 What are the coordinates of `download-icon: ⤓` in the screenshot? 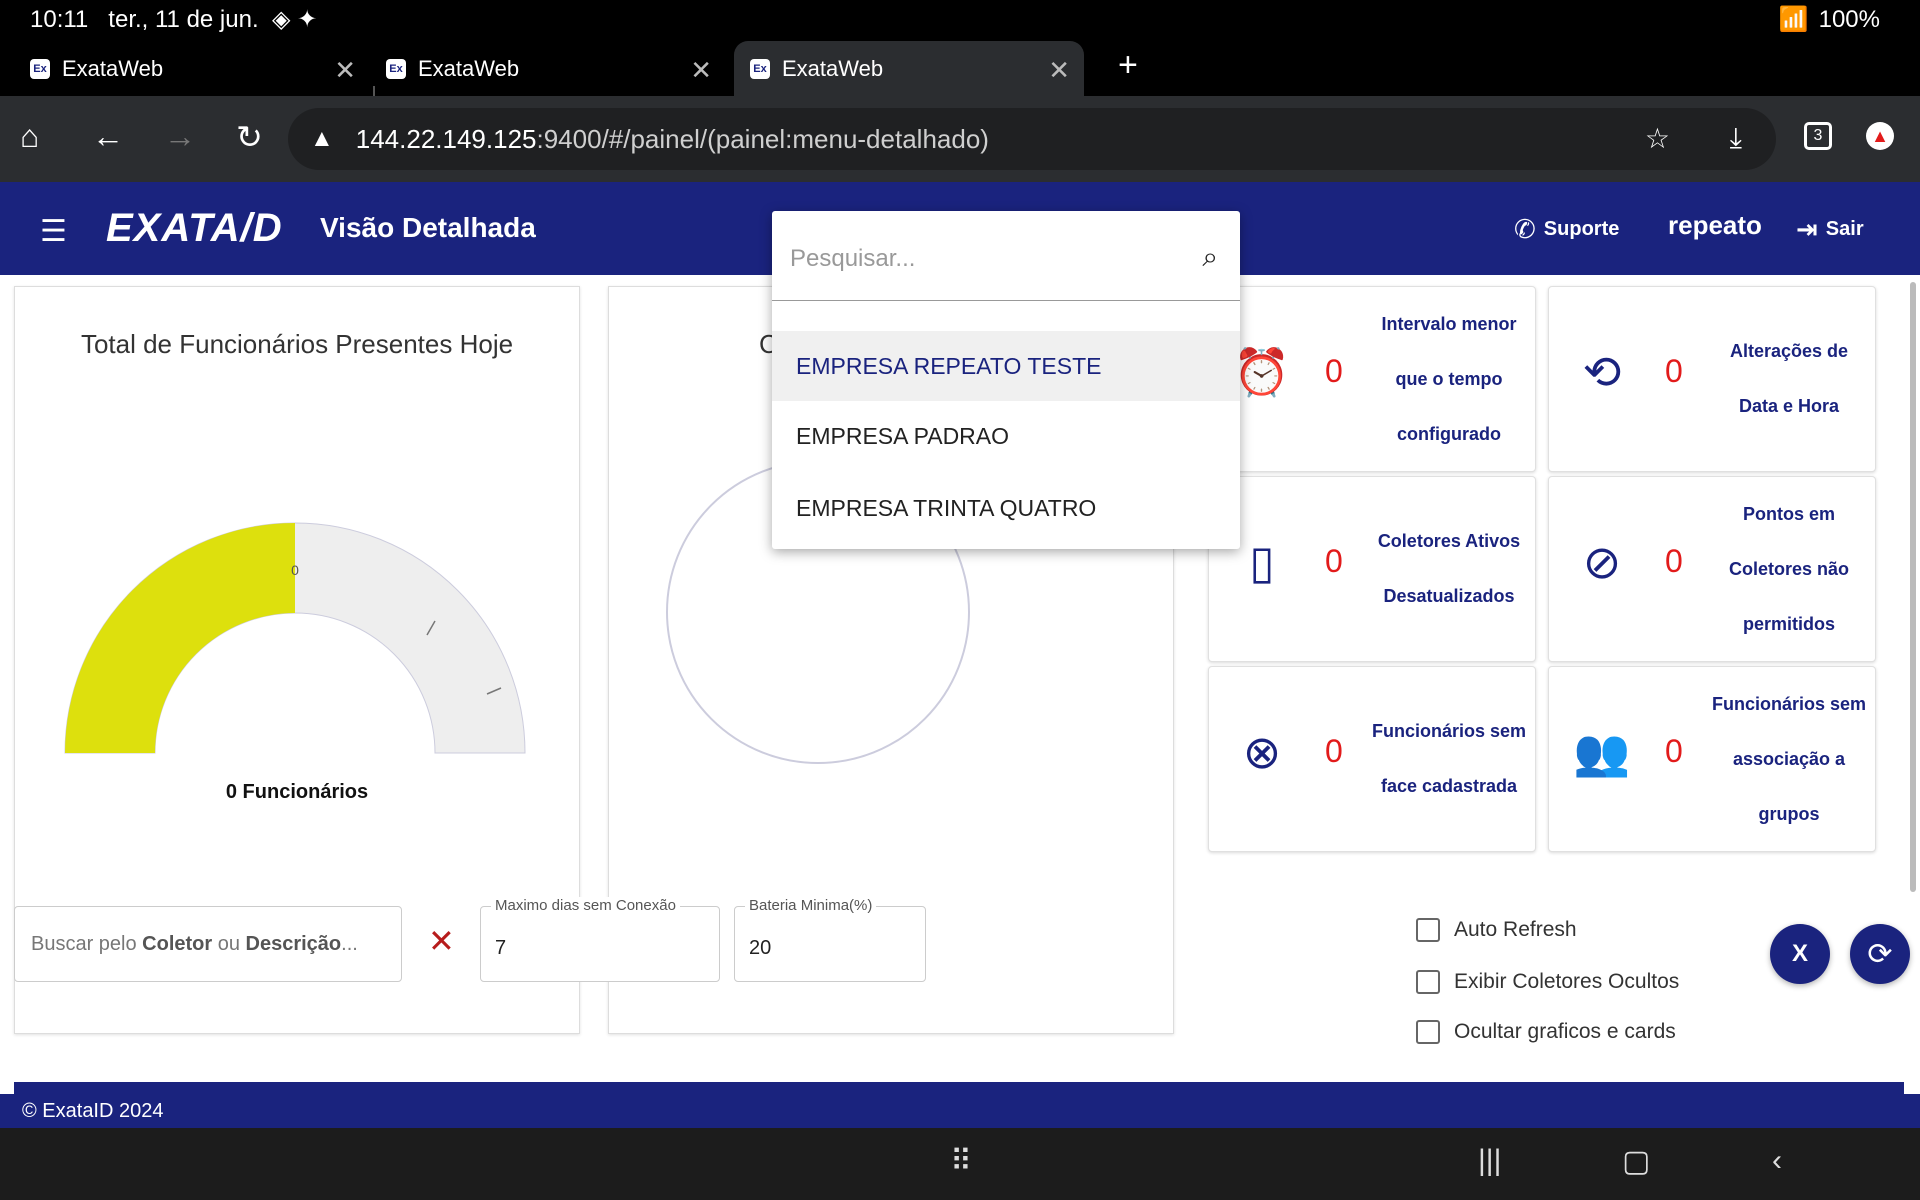 It's located at (1736, 138).